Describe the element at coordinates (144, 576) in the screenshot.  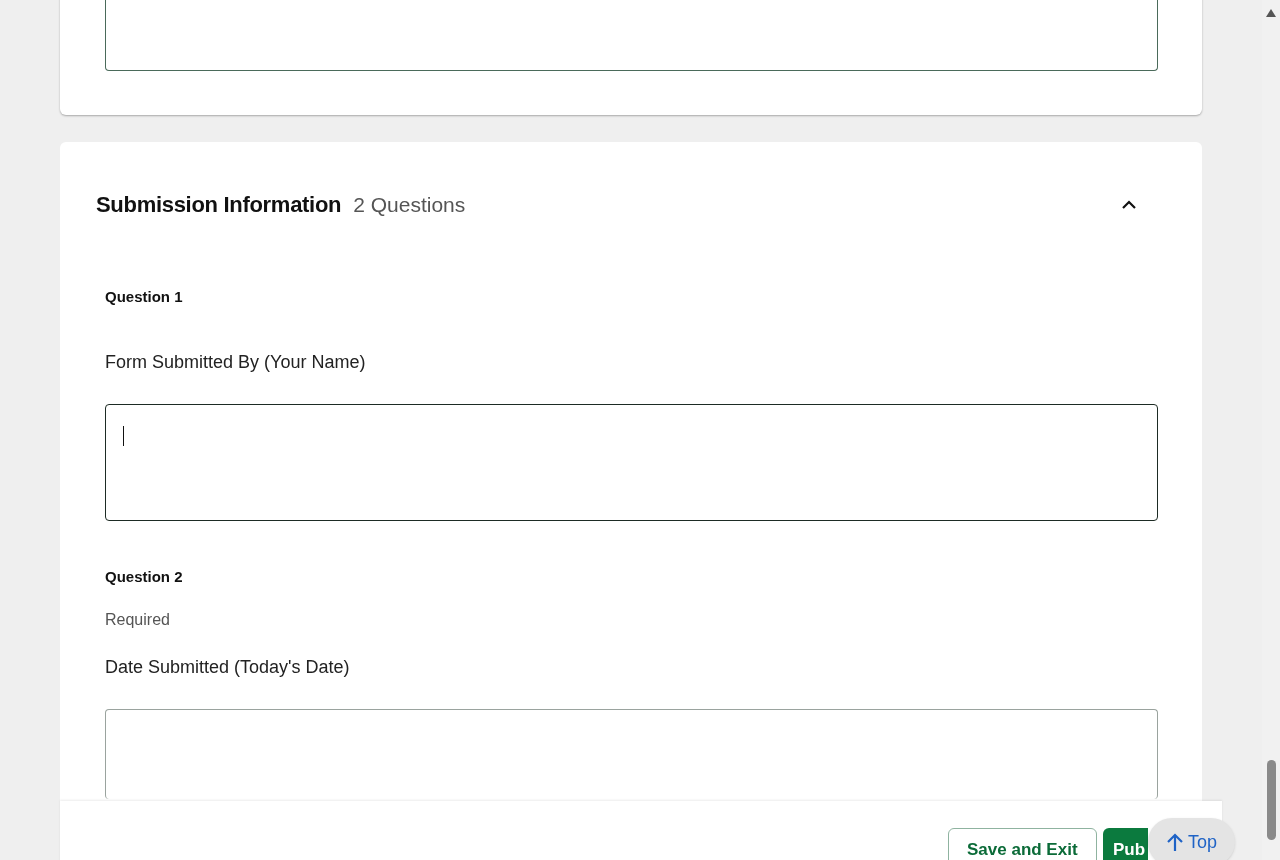
I see `question-number: Question 2` at that location.